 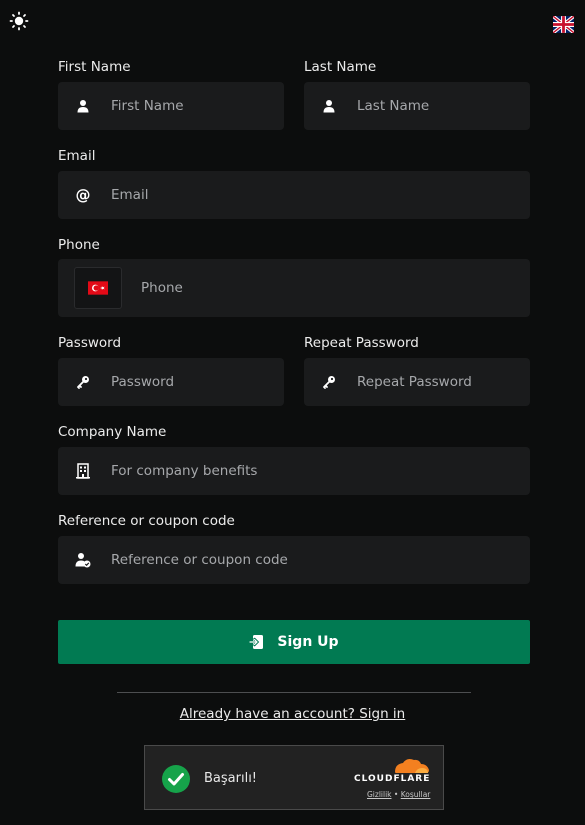 I want to click on first-name-input, so click(x=192, y=106).